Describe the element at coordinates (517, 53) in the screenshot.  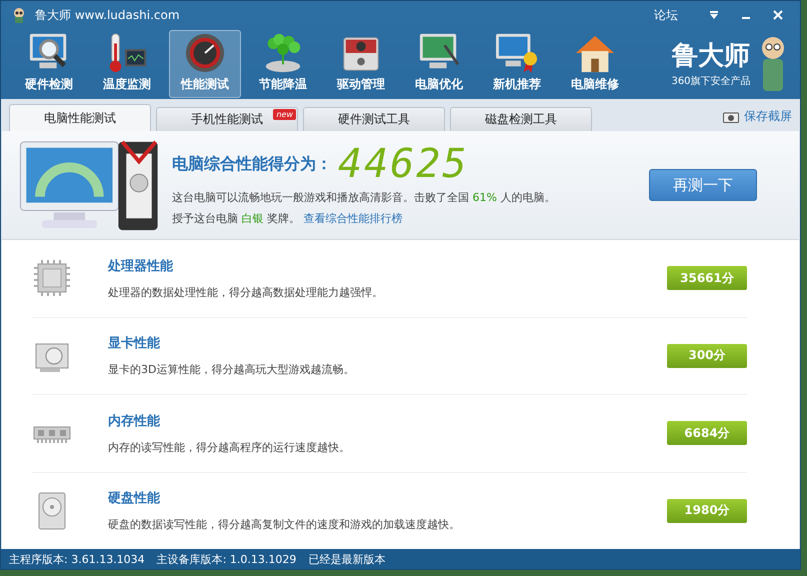
I see `monitor-award-icon` at that location.